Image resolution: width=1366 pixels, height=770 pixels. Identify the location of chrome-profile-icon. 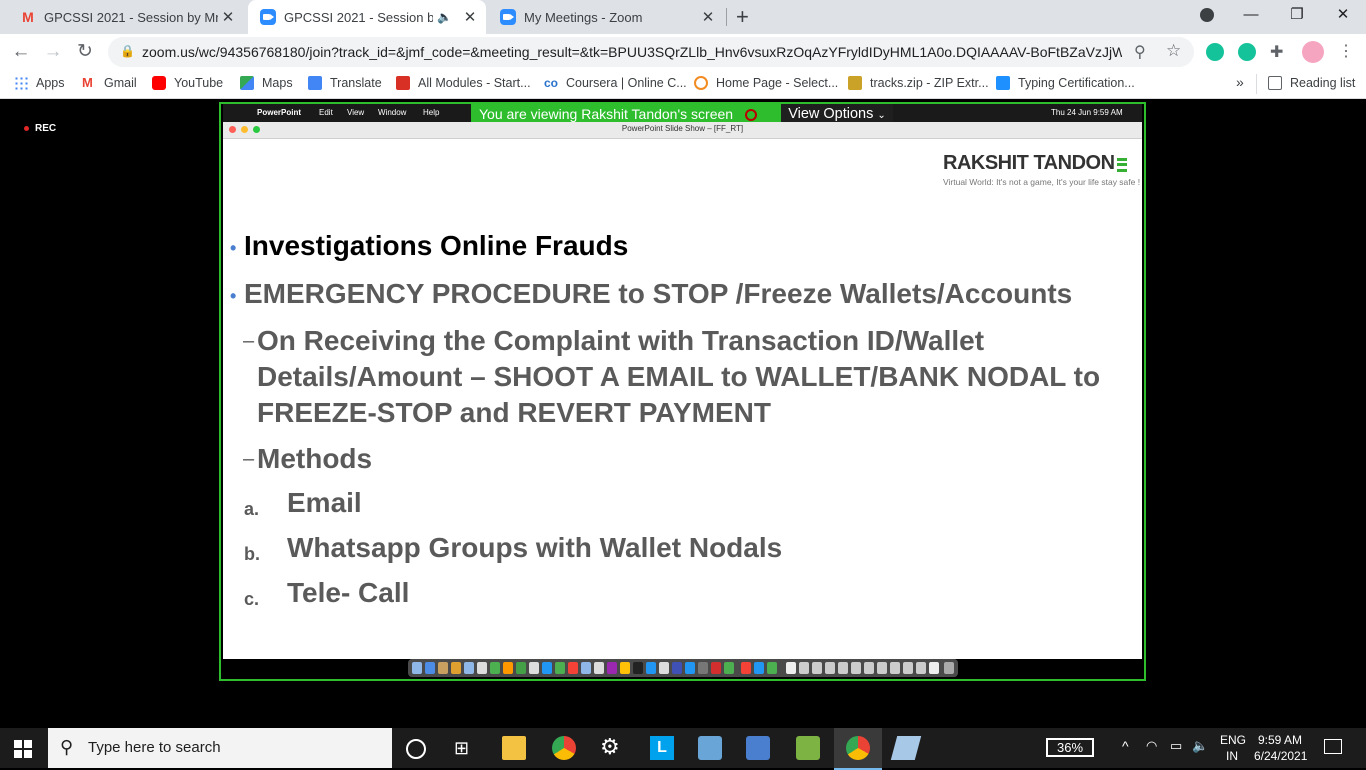
(858, 748).